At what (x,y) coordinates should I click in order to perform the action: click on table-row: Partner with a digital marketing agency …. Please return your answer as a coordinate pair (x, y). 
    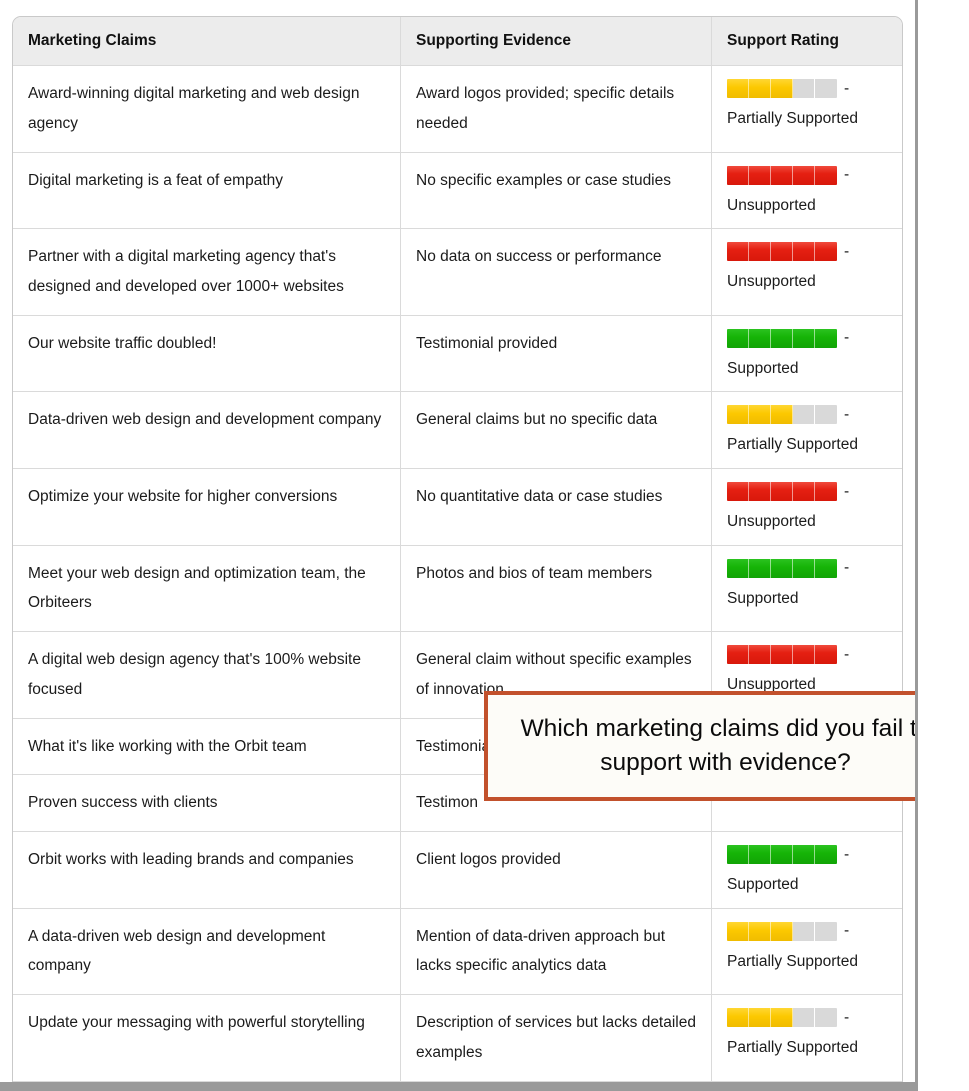
    Looking at the image, I should click on (457, 272).